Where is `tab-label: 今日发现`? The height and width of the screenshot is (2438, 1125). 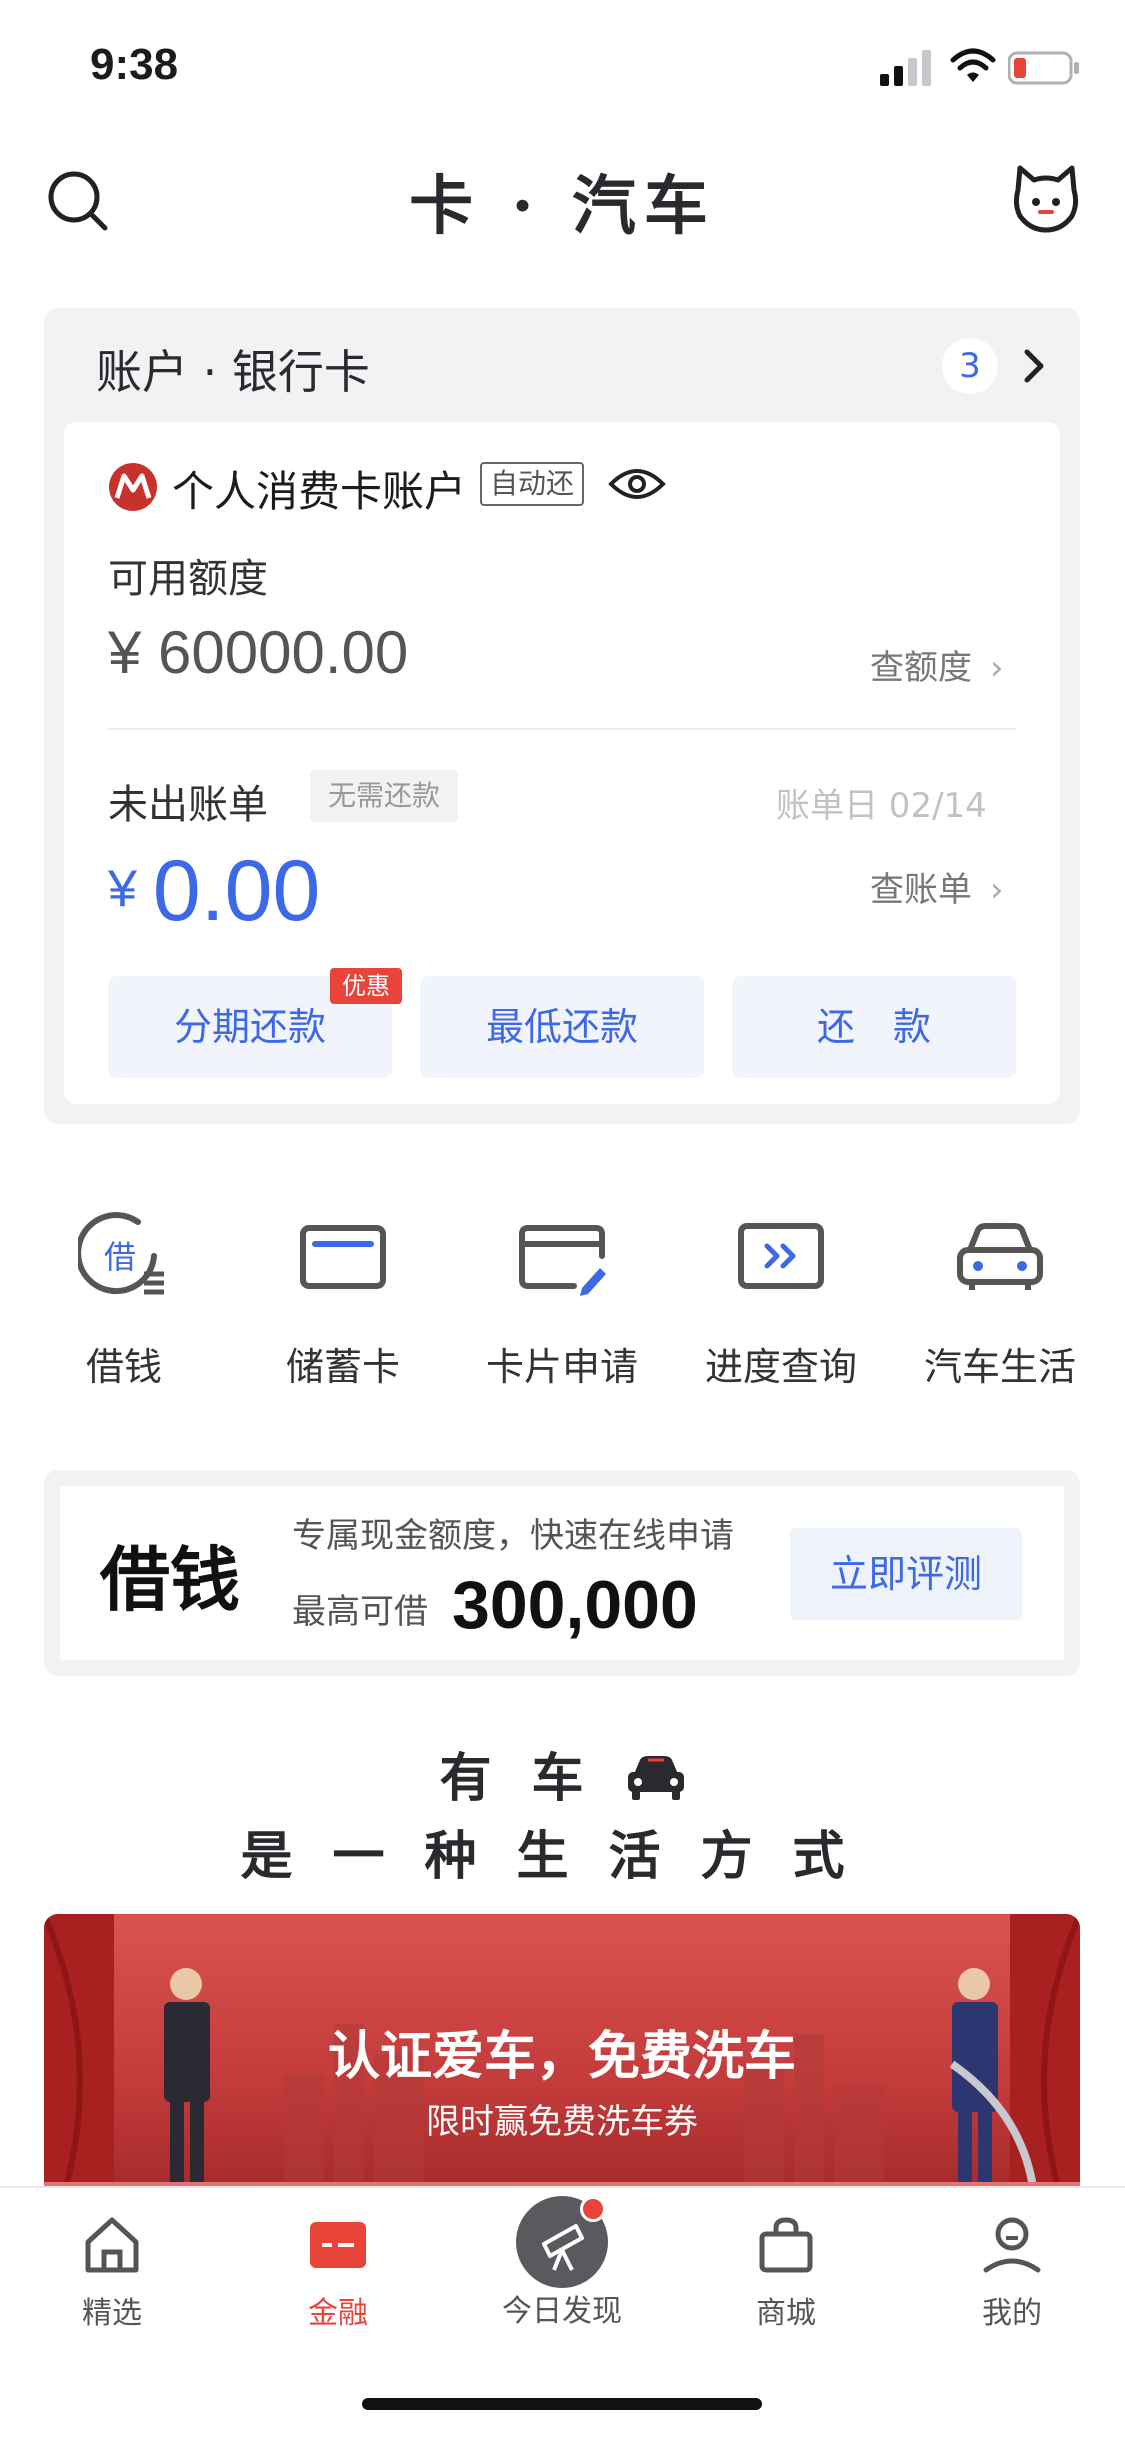 tab-label: 今日发现 is located at coordinates (562, 2311).